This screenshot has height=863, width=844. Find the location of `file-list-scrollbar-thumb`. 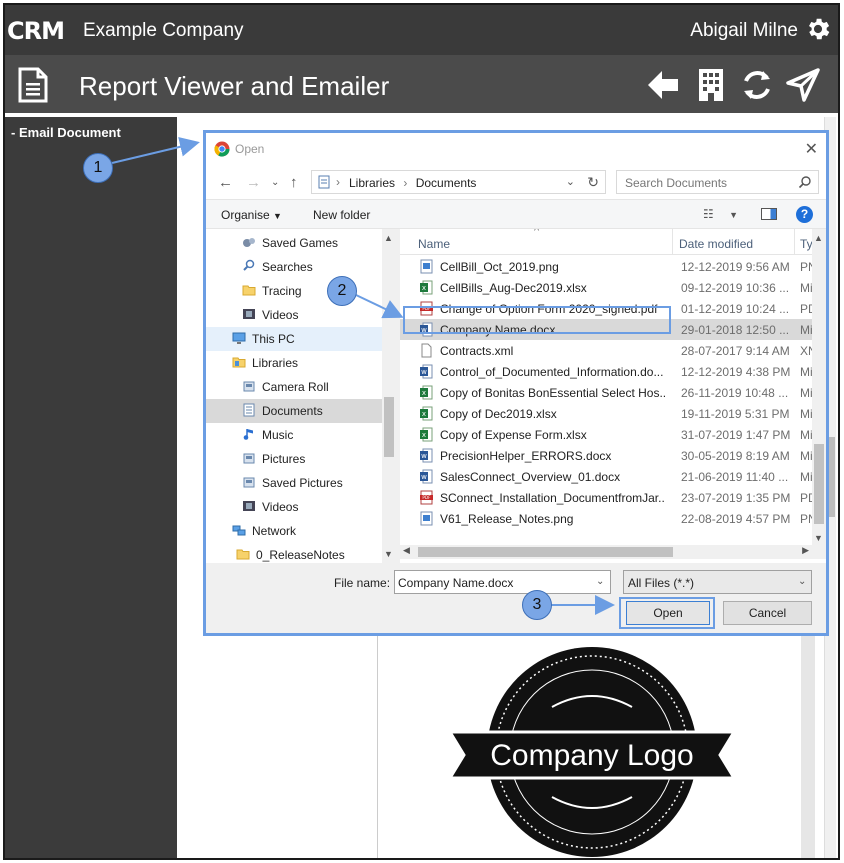

file-list-scrollbar-thumb is located at coordinates (819, 484).